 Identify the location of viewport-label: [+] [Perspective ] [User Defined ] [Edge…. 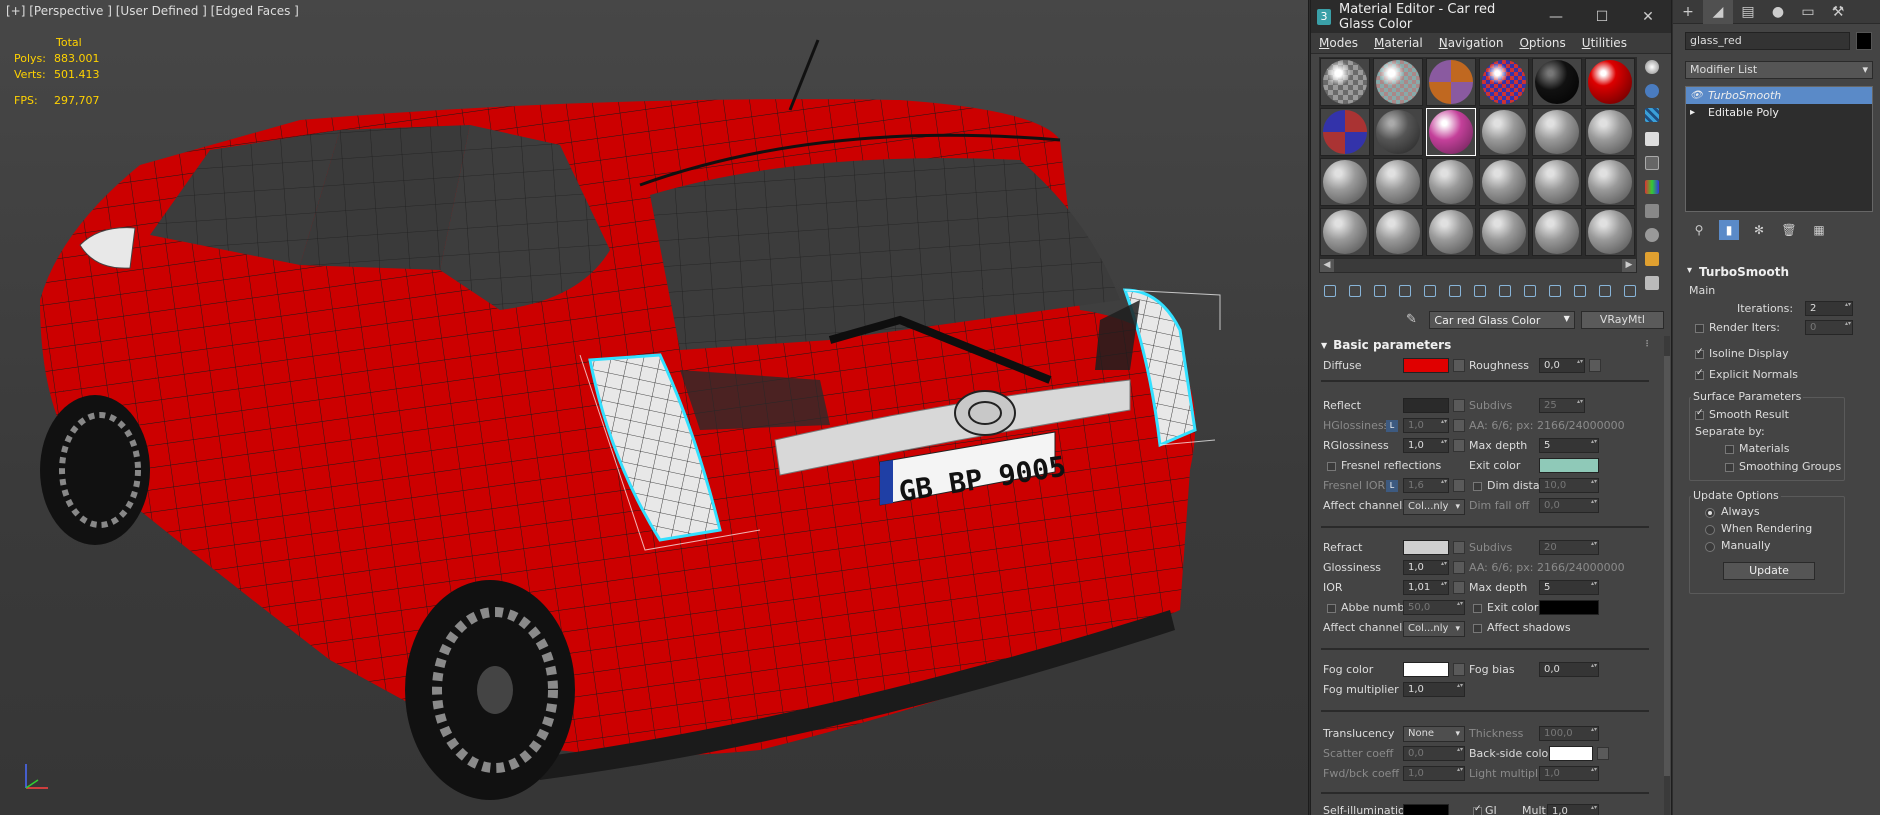
(152, 11).